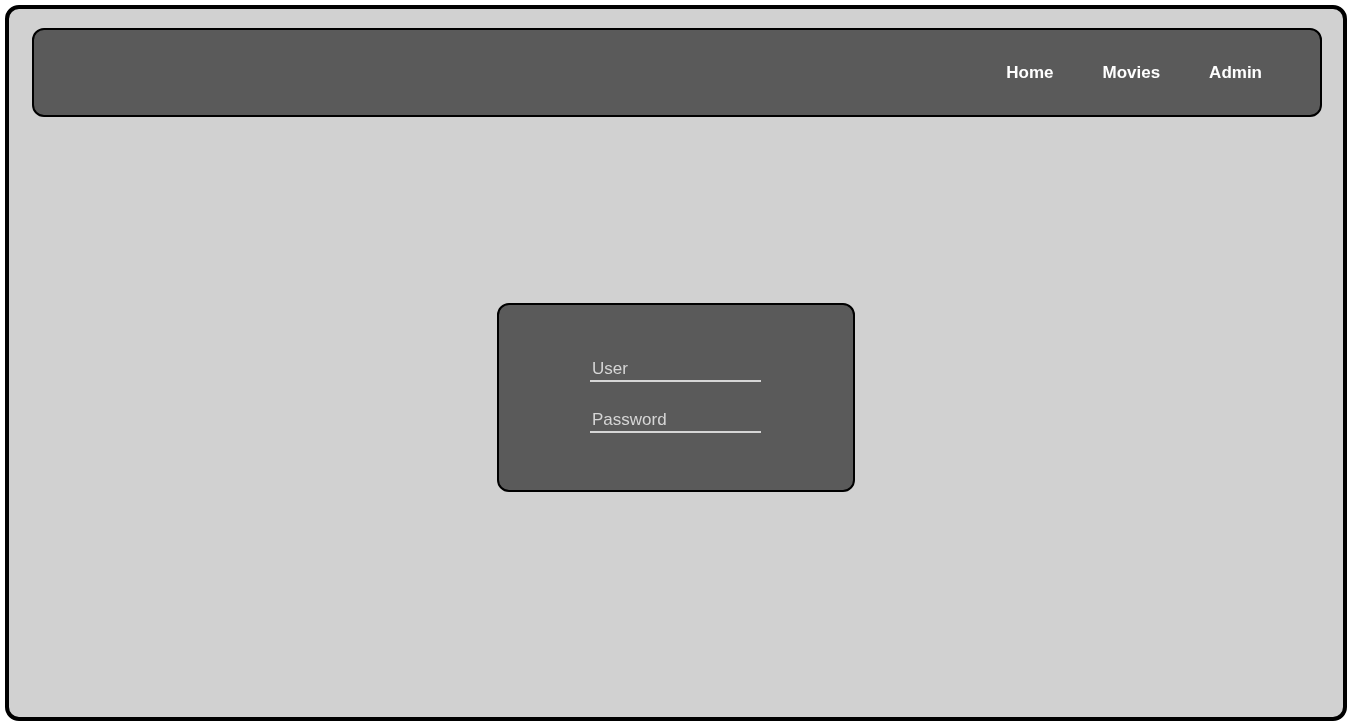  Describe the element at coordinates (1030, 72) in the screenshot. I see `nav-link: Home` at that location.